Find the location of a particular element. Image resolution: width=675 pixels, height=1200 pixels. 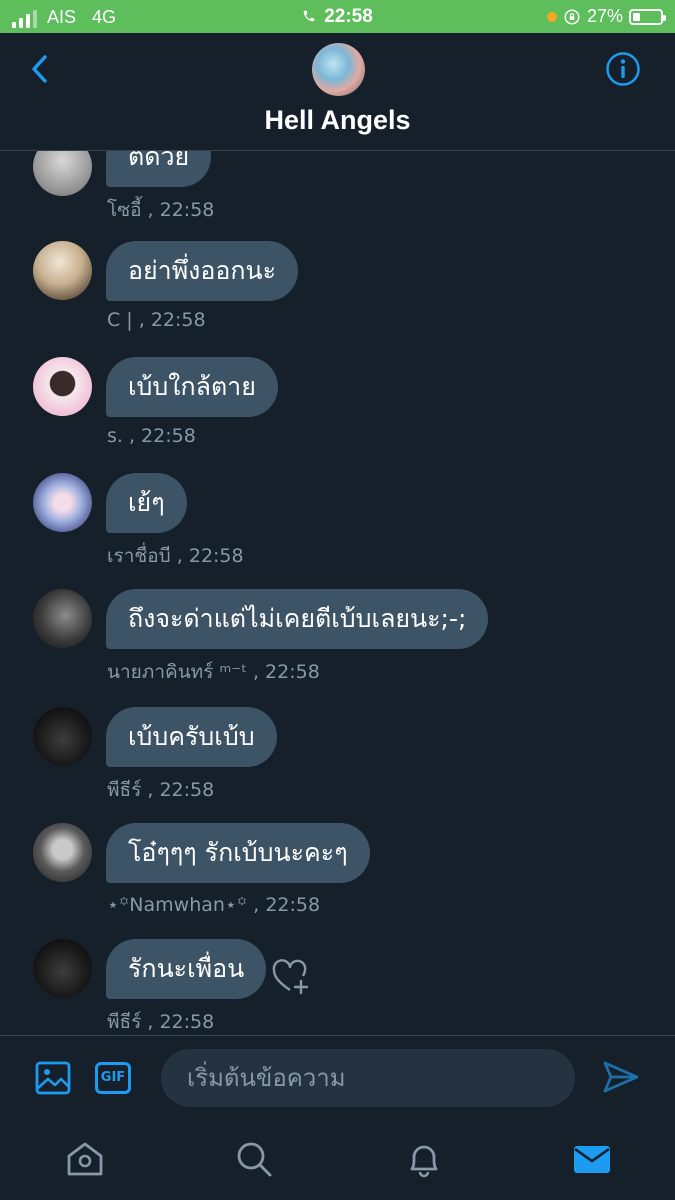

search-icon is located at coordinates (254, 1159).